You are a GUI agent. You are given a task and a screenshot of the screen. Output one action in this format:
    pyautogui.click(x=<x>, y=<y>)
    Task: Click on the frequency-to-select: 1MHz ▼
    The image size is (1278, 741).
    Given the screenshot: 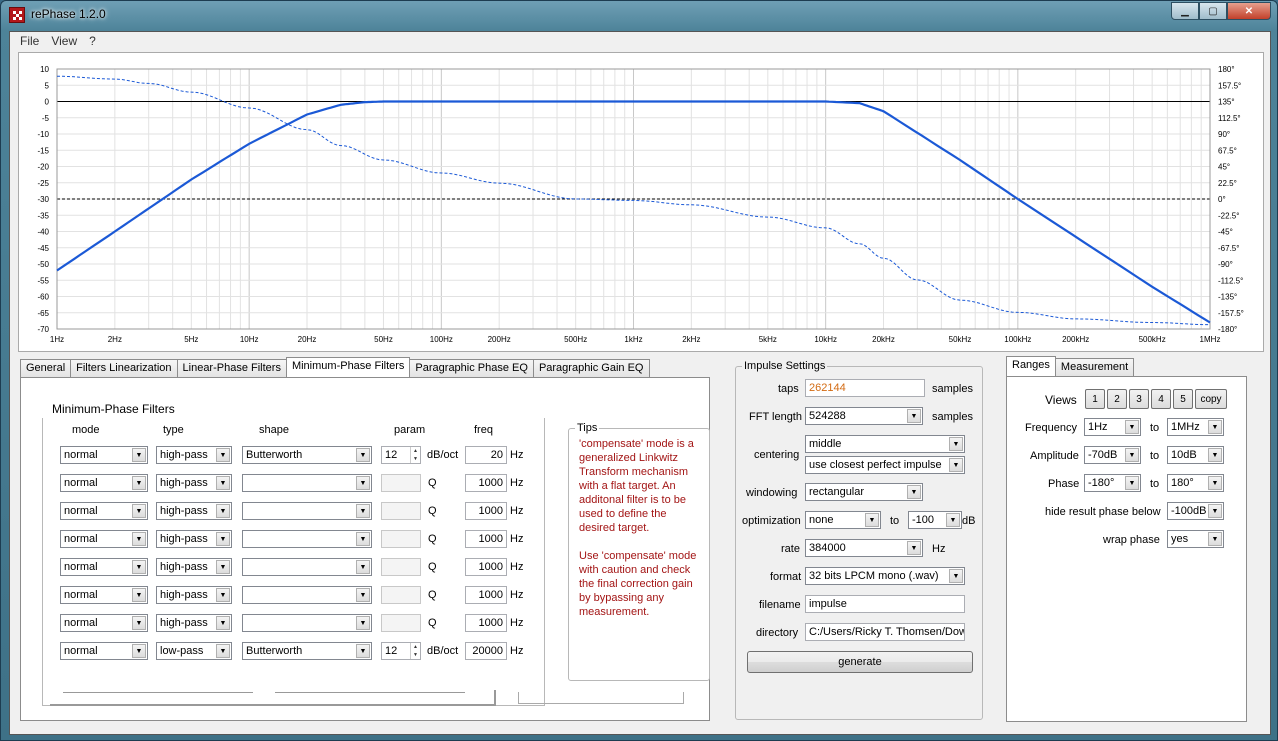 What is the action you would take?
    pyautogui.click(x=1195, y=427)
    